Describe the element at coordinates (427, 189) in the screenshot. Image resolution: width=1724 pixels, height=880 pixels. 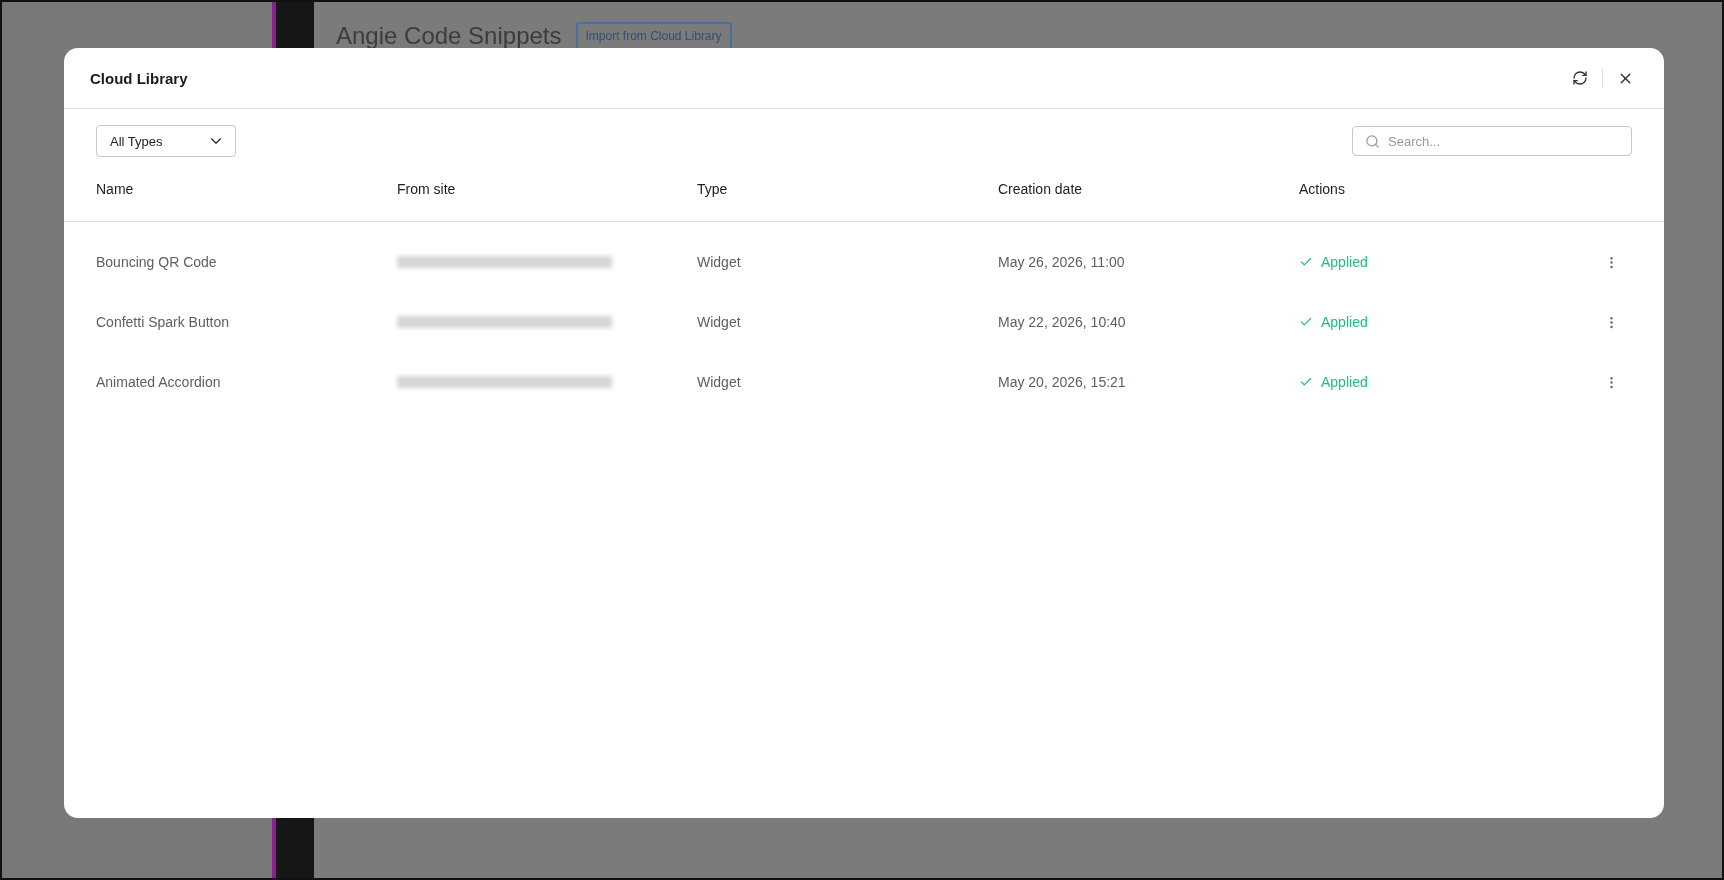
I see `column-header: From site` at that location.